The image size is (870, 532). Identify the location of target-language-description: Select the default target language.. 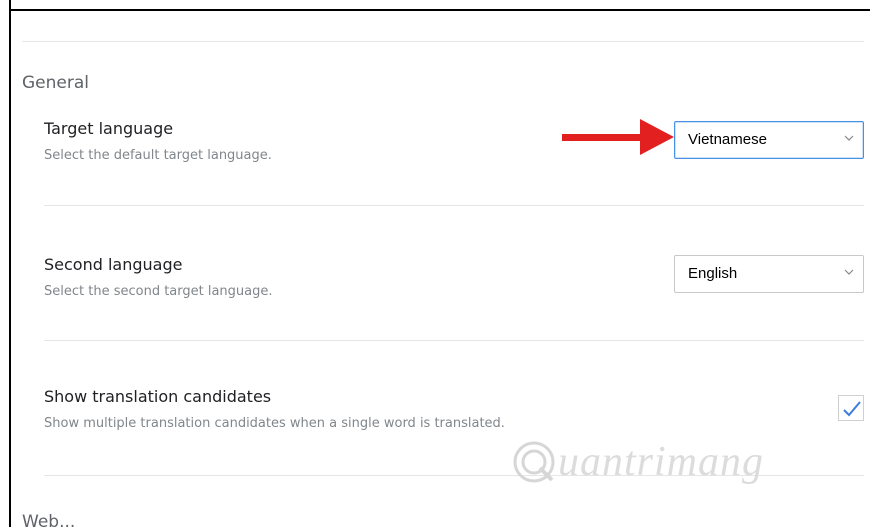
(158, 155).